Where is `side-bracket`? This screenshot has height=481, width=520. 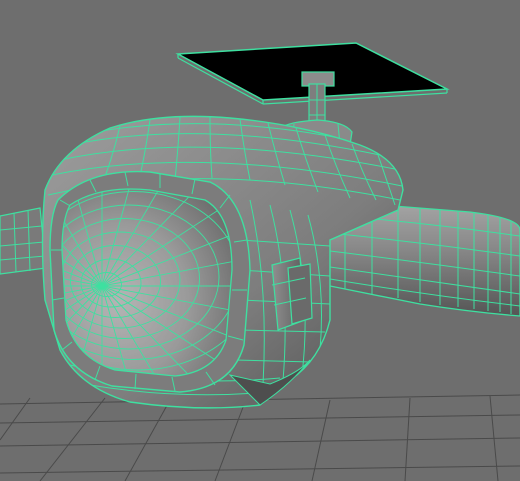
side-bracket is located at coordinates (292, 294).